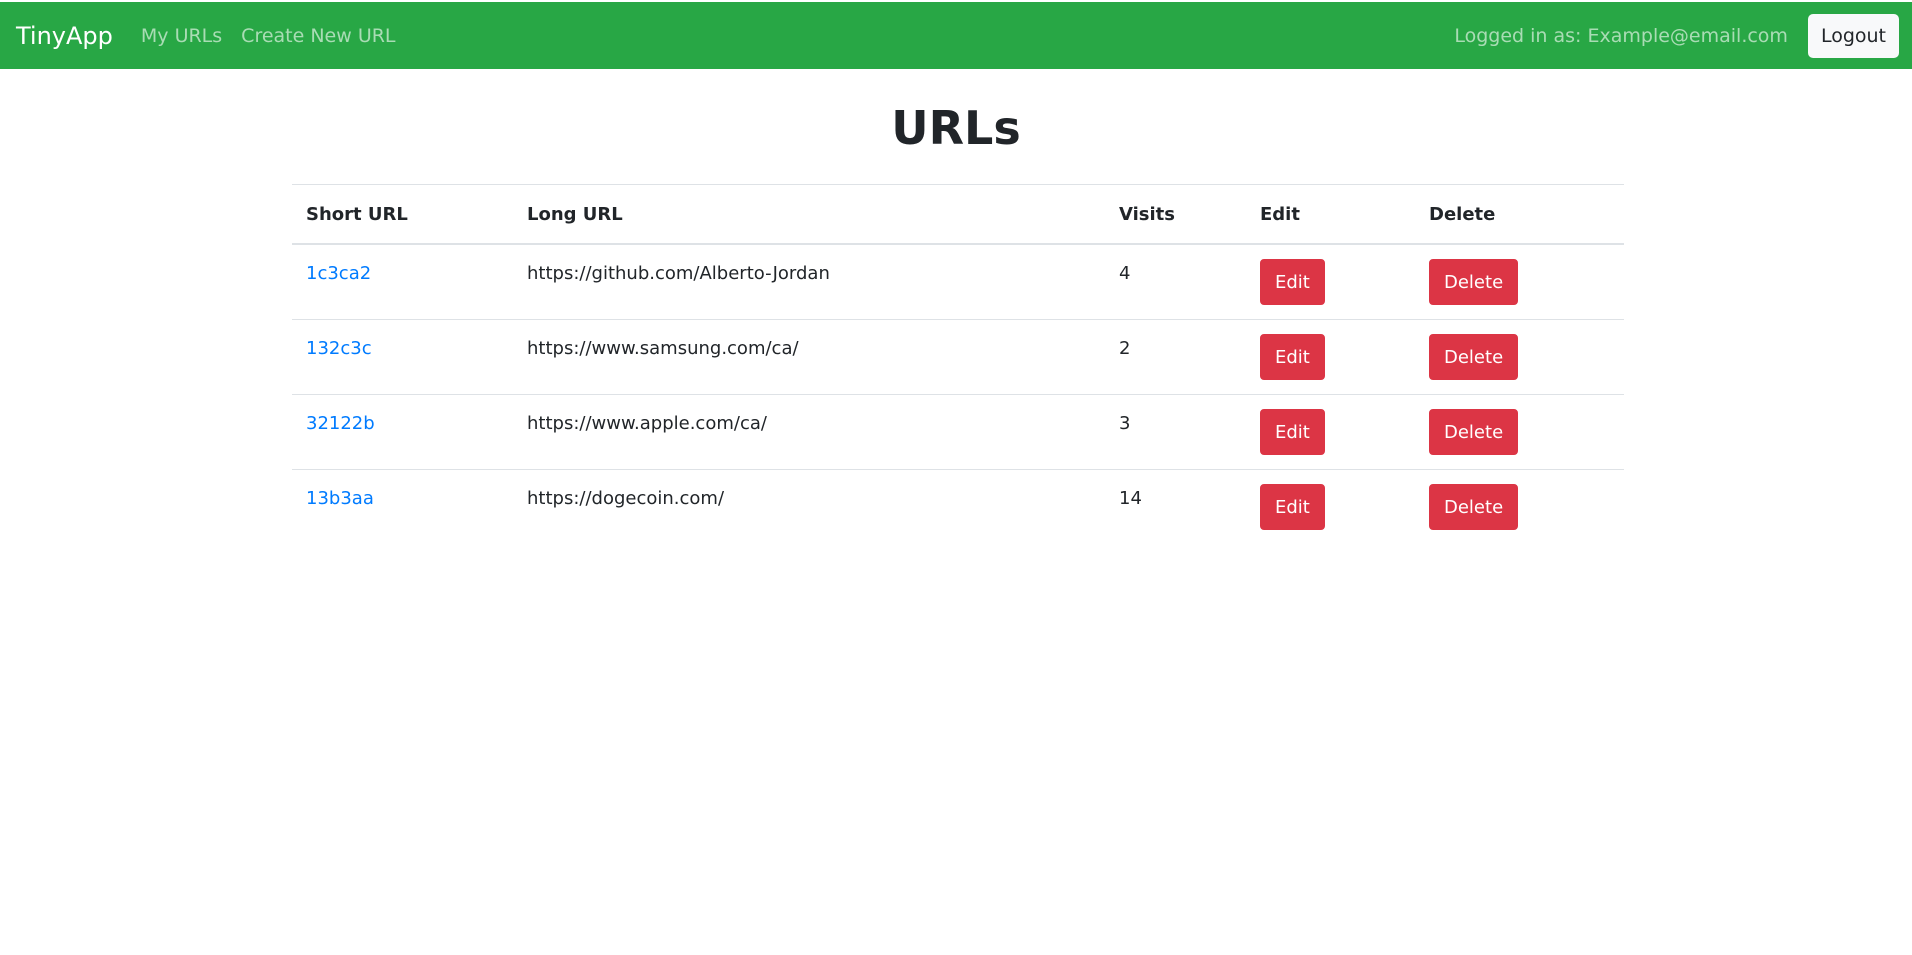 The width and height of the screenshot is (1912, 955). I want to click on visits-cell: 4, so click(1175, 282).